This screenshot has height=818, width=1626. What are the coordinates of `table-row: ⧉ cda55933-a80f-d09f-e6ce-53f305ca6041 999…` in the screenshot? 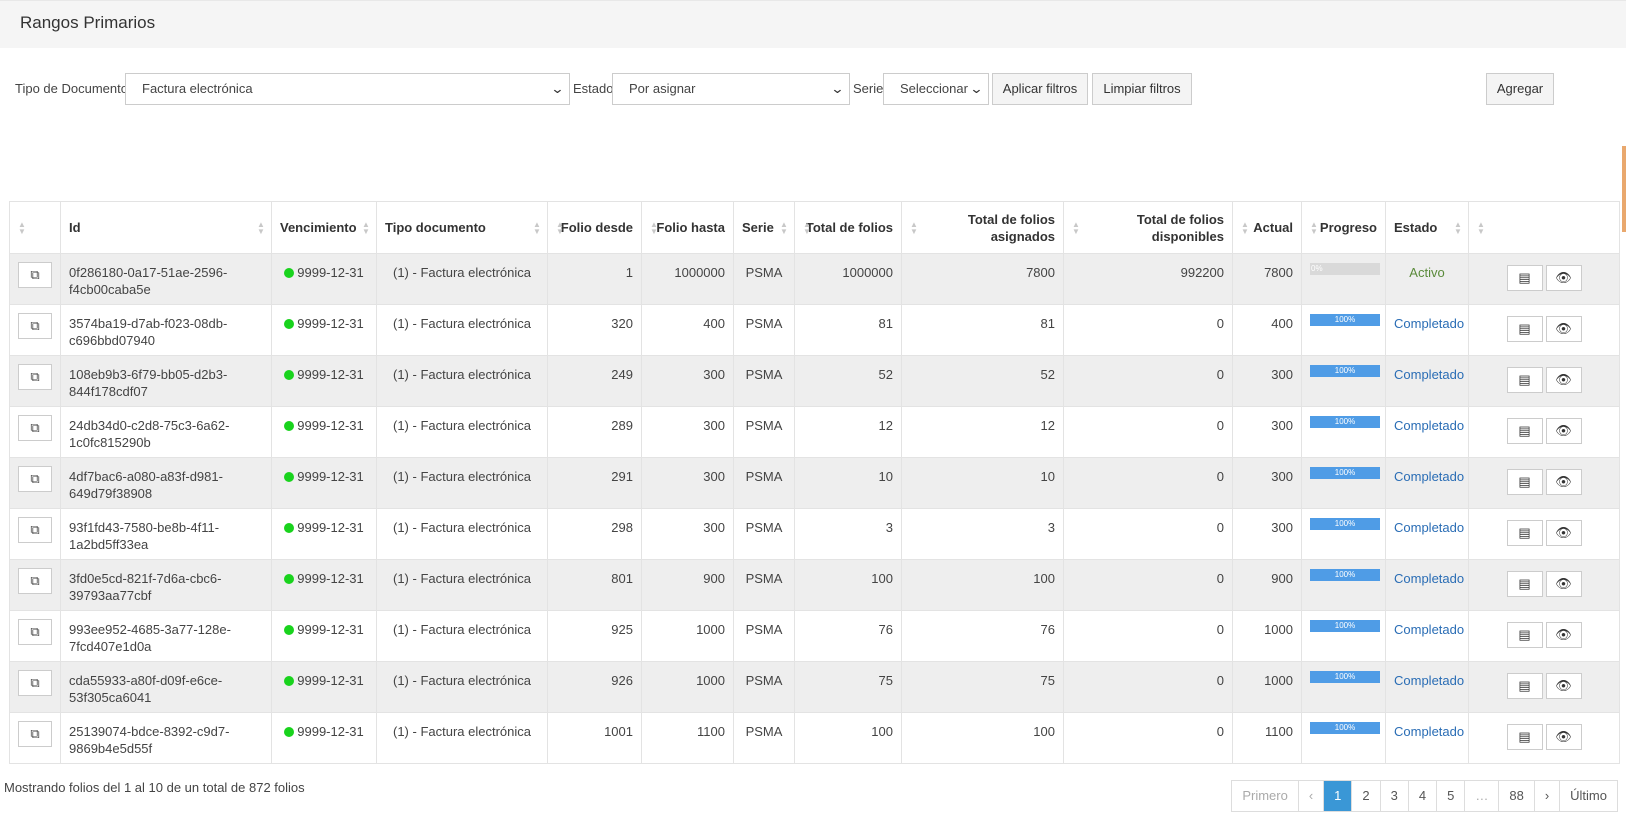 It's located at (814, 687).